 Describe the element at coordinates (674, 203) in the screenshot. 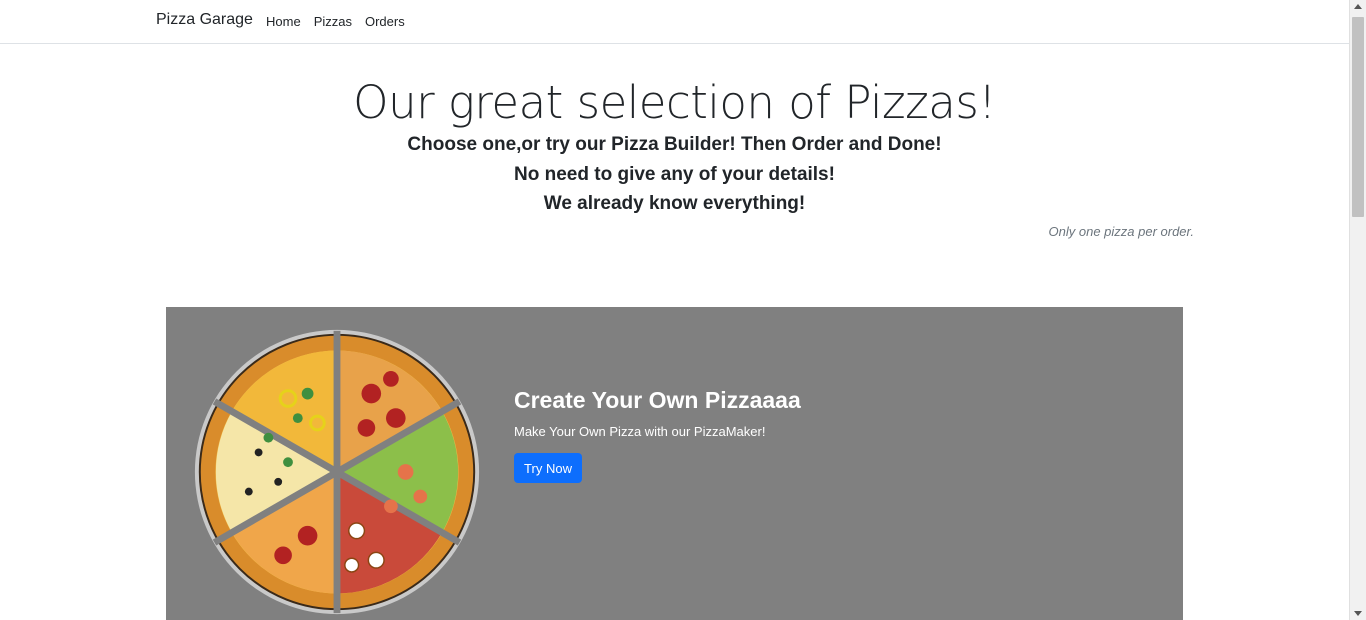

I see `hero-line-3: We already know everything!` at that location.